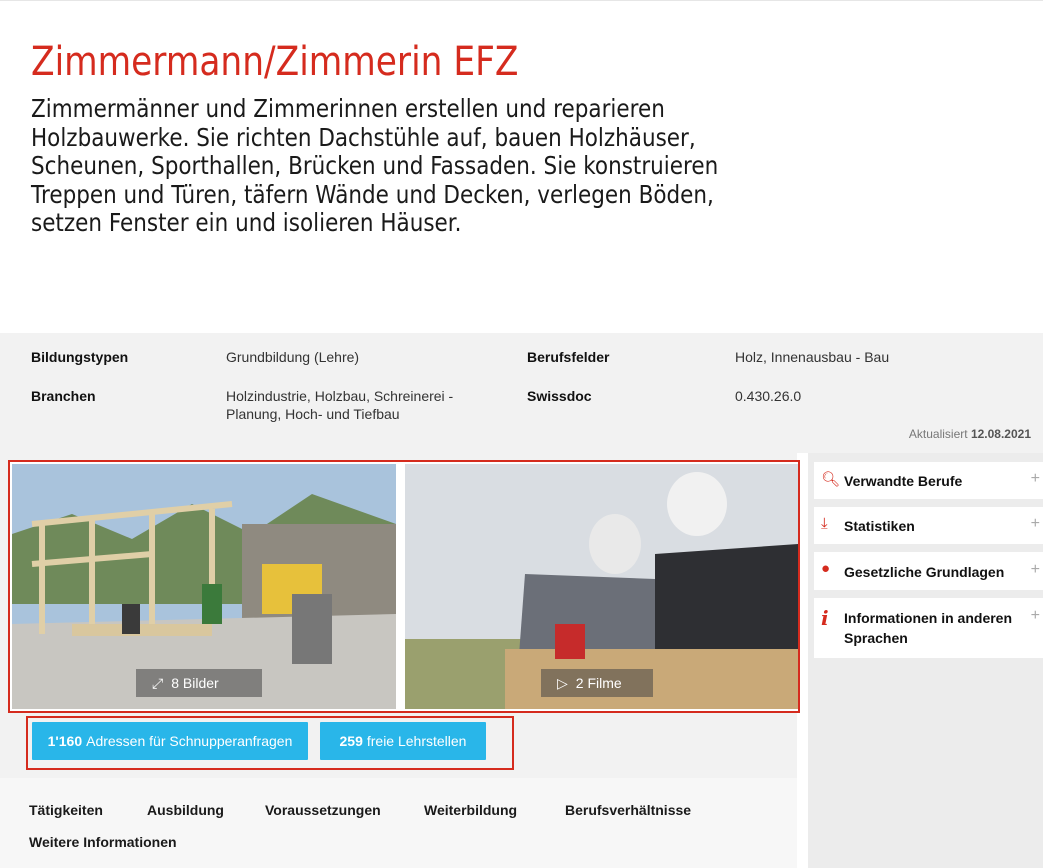  I want to click on nav-weiterbildung: Weiterbildung, so click(470, 810).